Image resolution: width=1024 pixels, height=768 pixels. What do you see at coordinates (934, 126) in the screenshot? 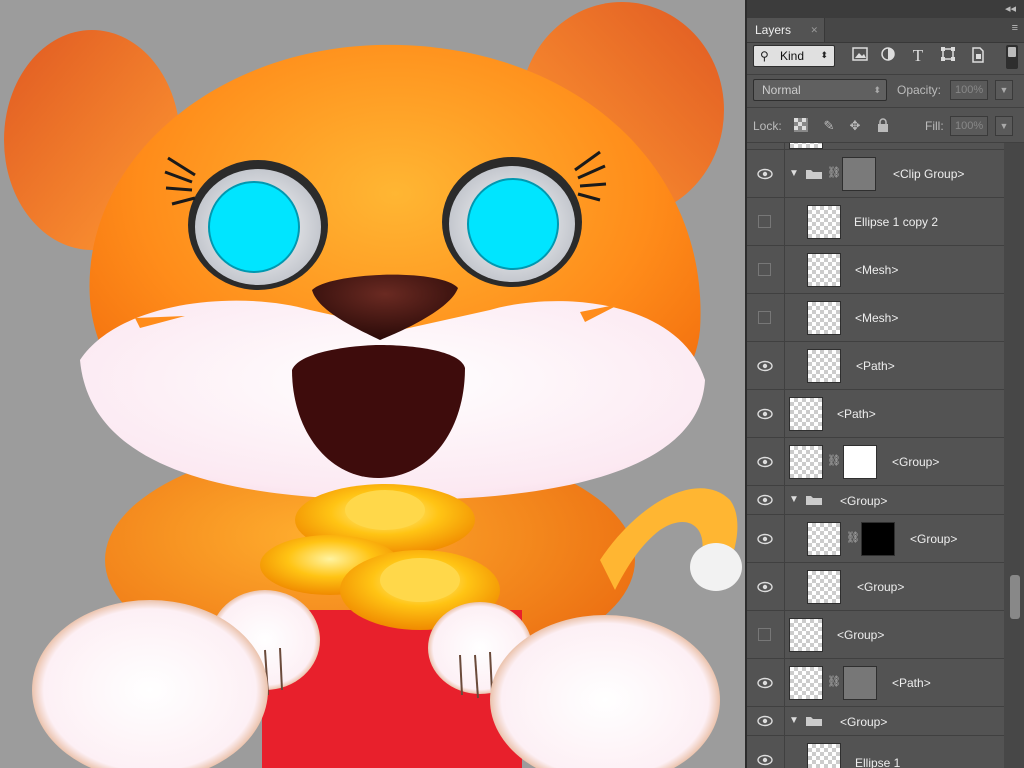
I see `fill-label: Fill:` at bounding box center [934, 126].